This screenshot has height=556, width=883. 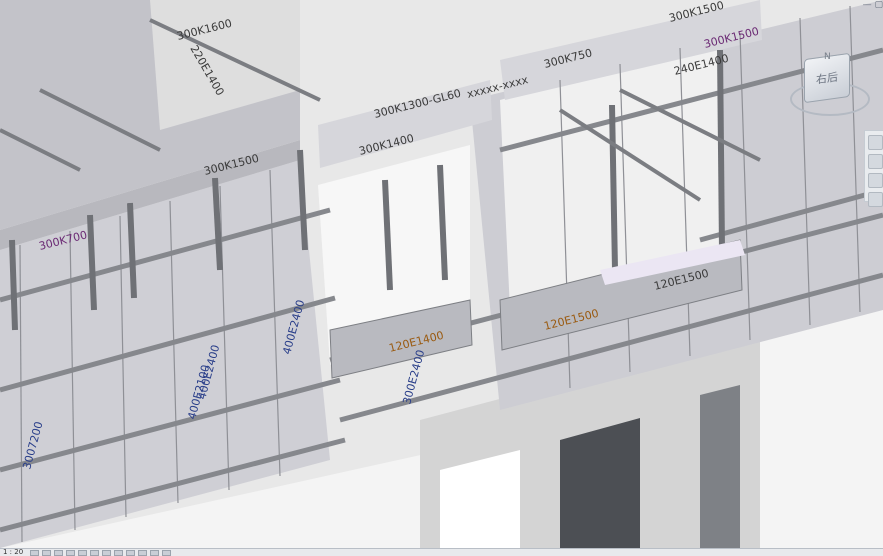 I want to click on viewcube: 右后 N, so click(x=830, y=84).